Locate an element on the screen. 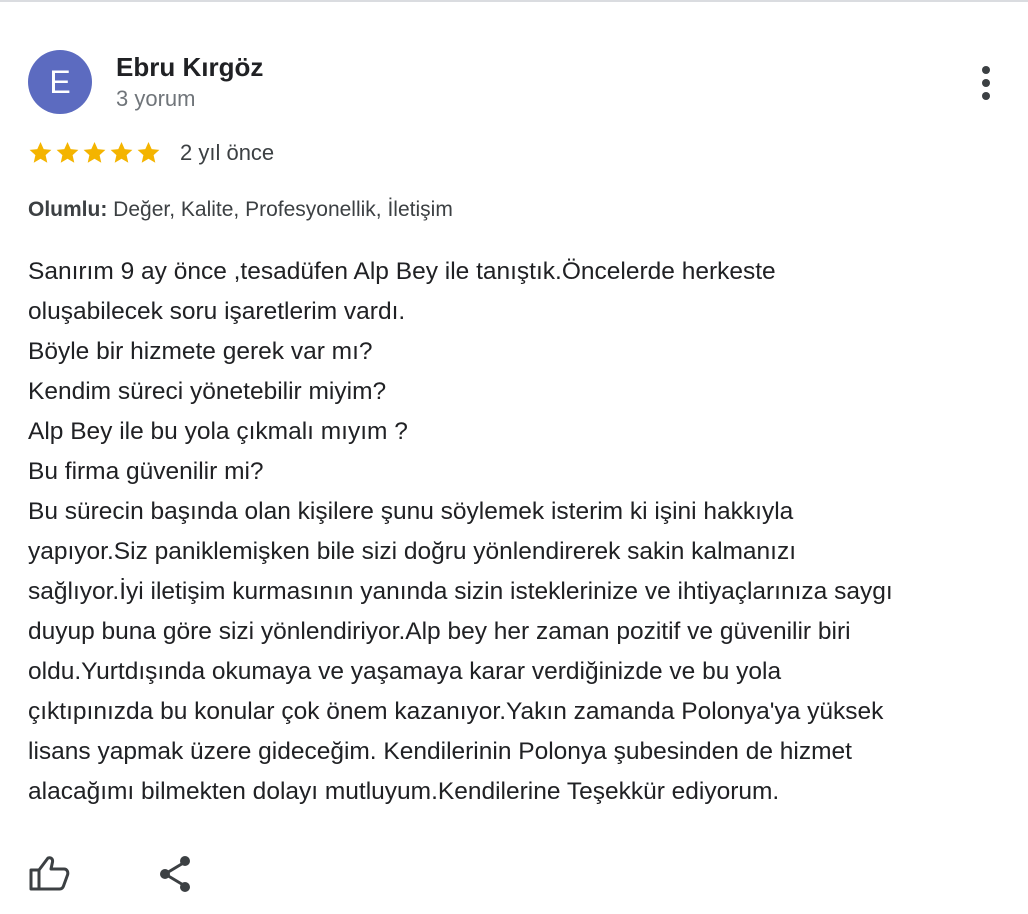 The image size is (1028, 914). author-name: Ebru Kırgöz is located at coordinates (189, 67).